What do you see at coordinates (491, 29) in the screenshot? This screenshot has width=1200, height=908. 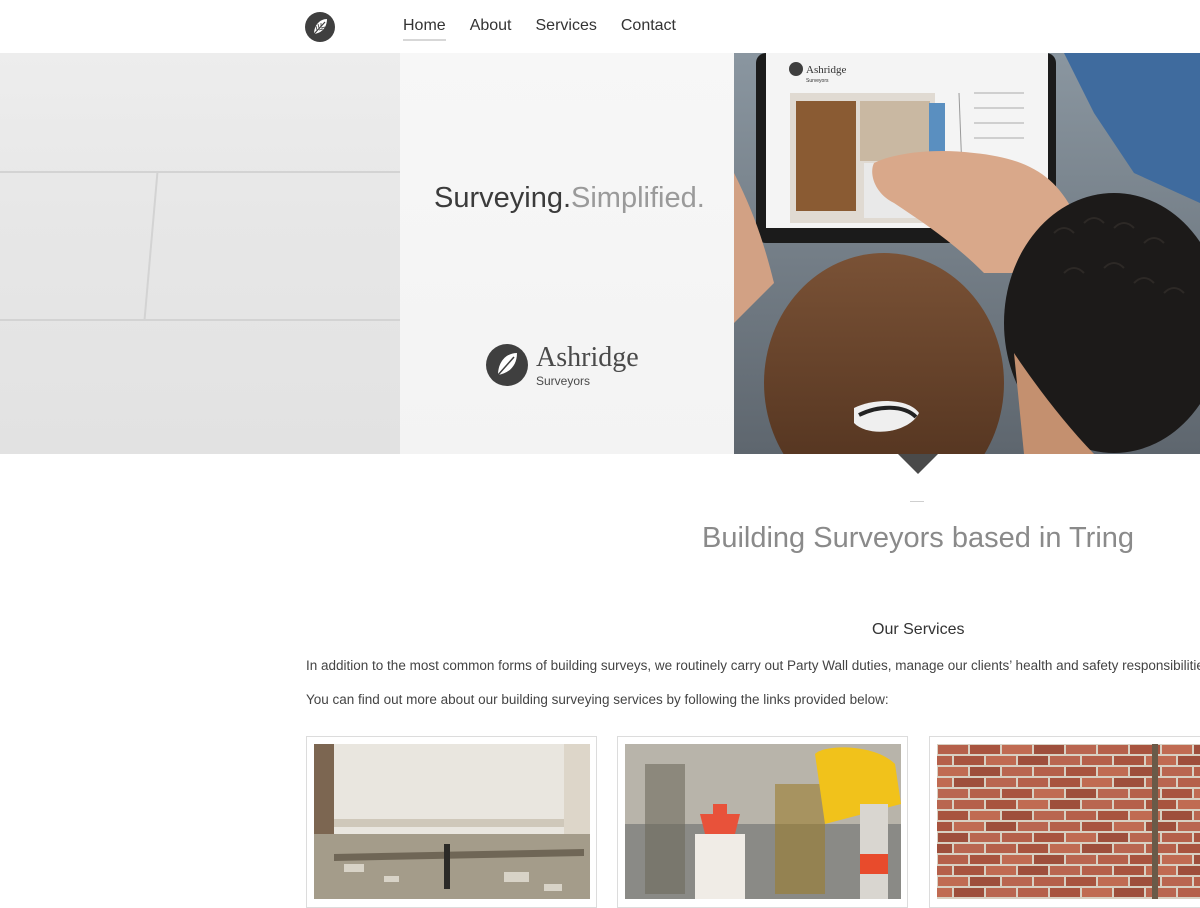 I see `nav-about: About` at bounding box center [491, 29].